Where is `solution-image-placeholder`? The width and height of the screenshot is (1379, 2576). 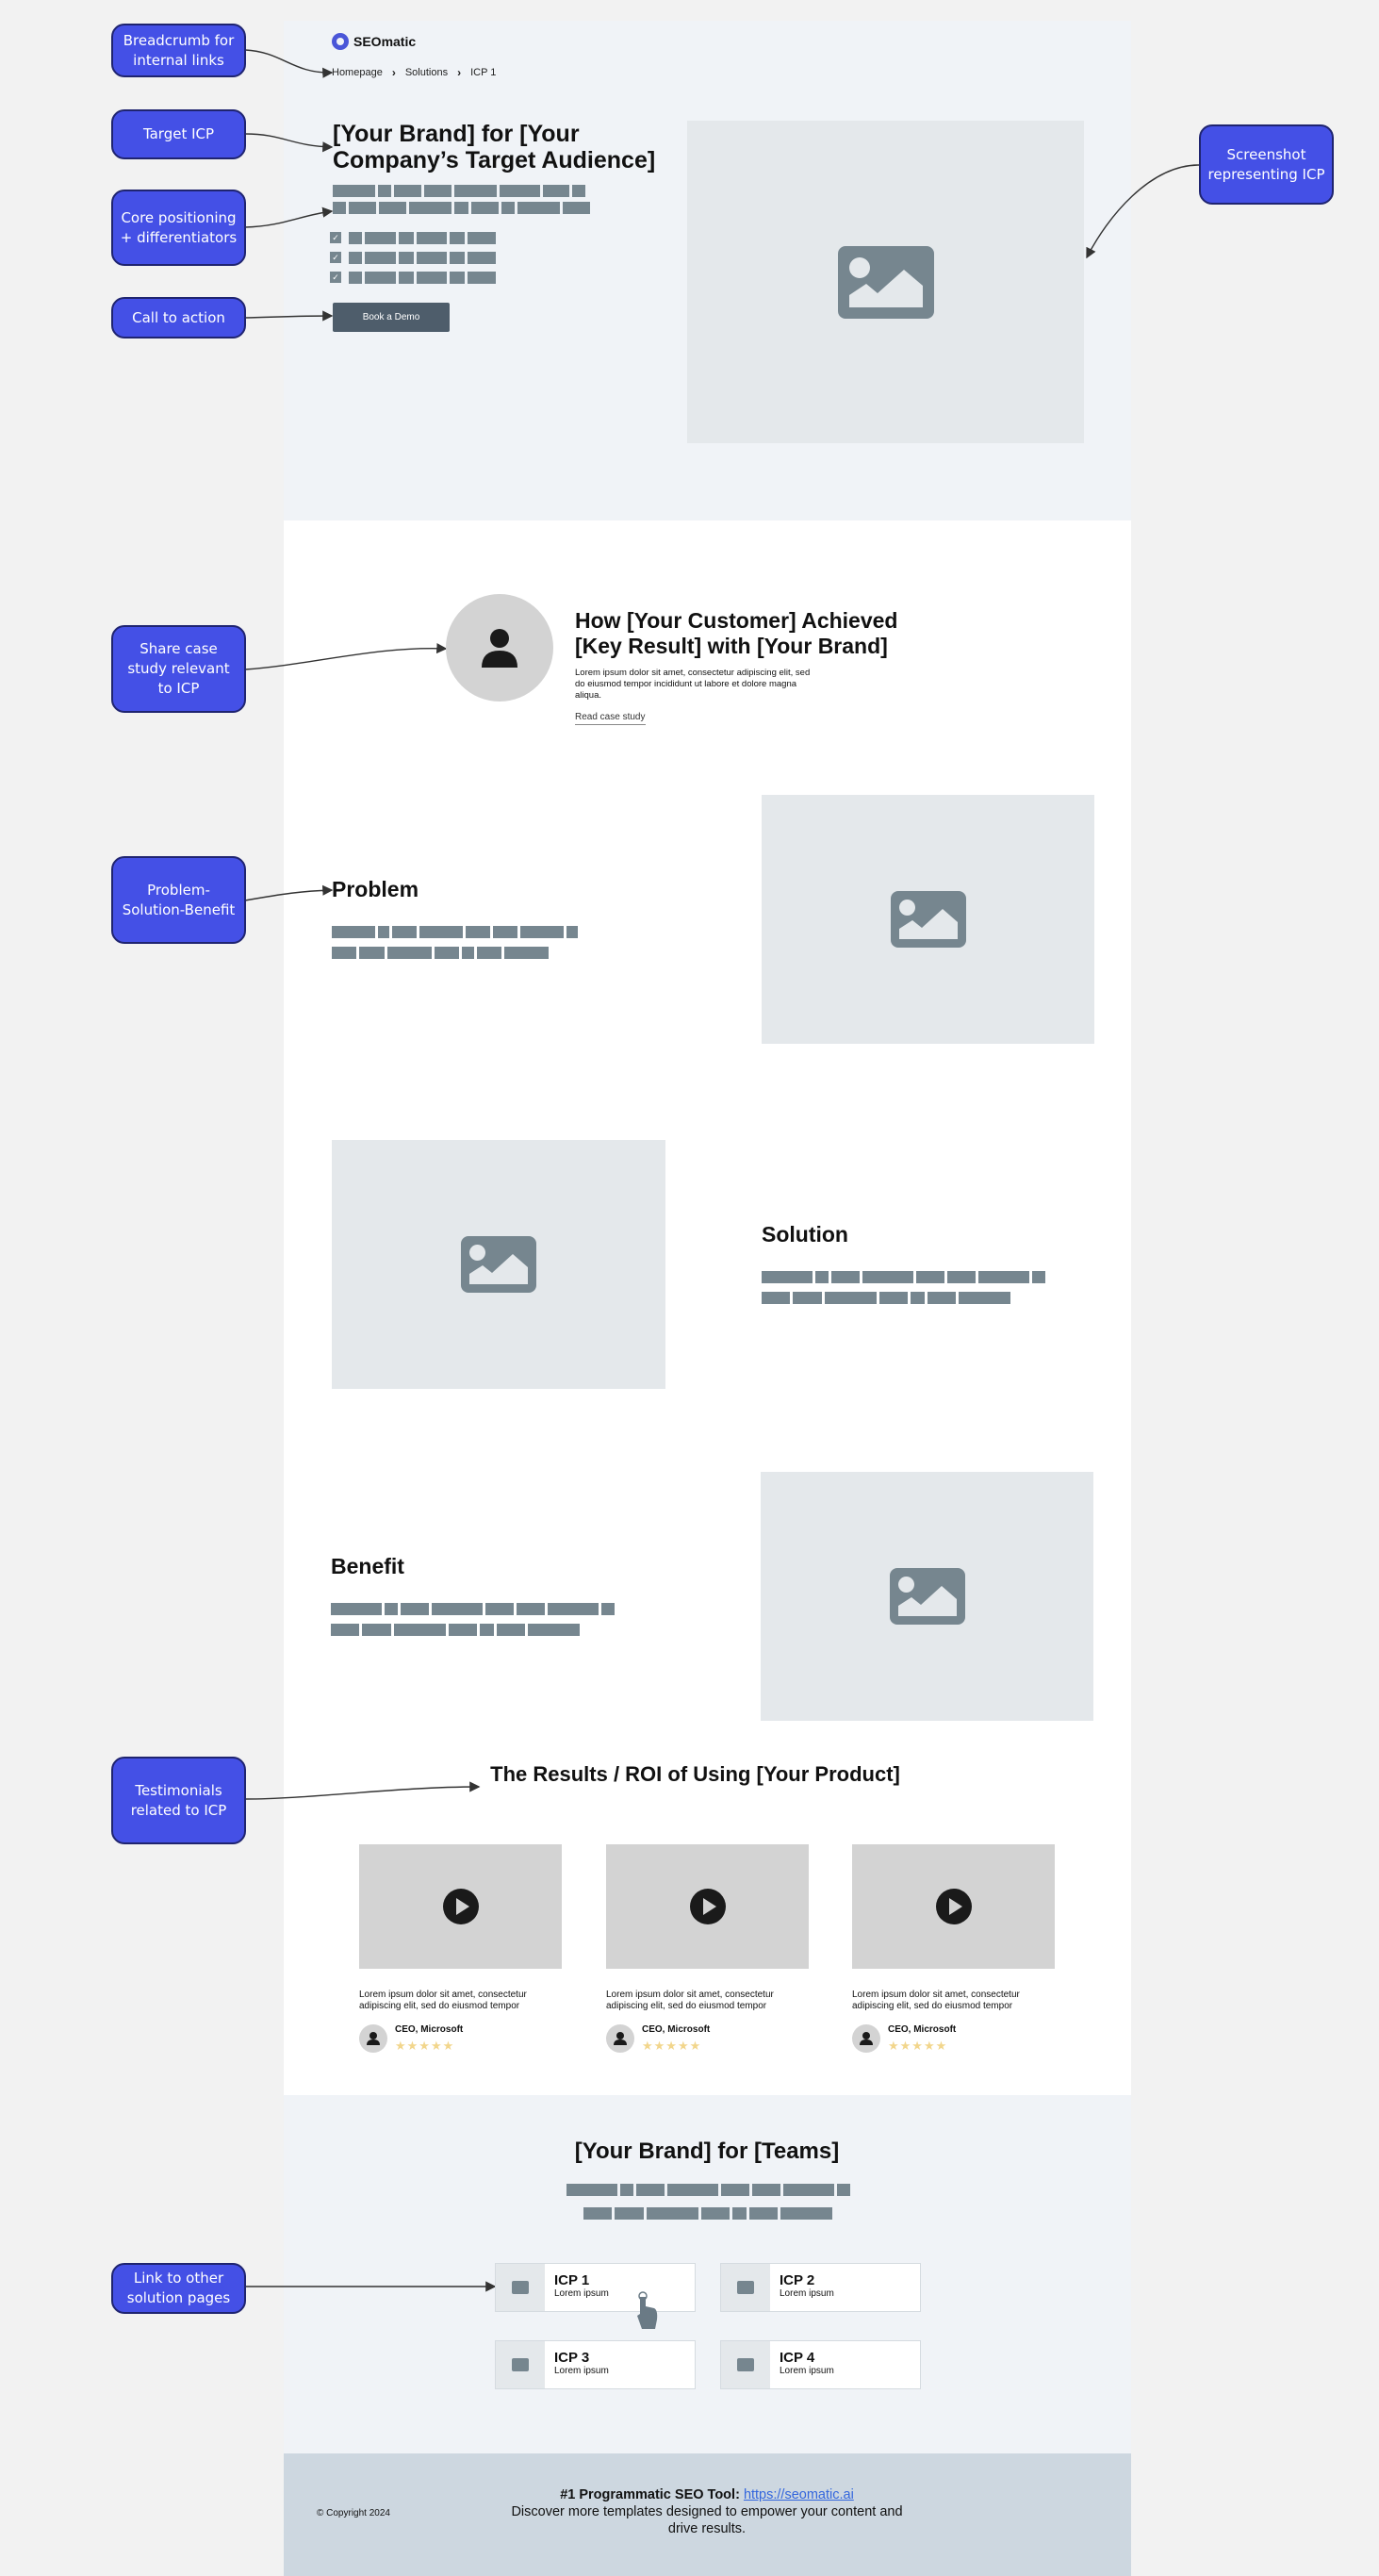
solution-image-placeholder is located at coordinates (498, 1264).